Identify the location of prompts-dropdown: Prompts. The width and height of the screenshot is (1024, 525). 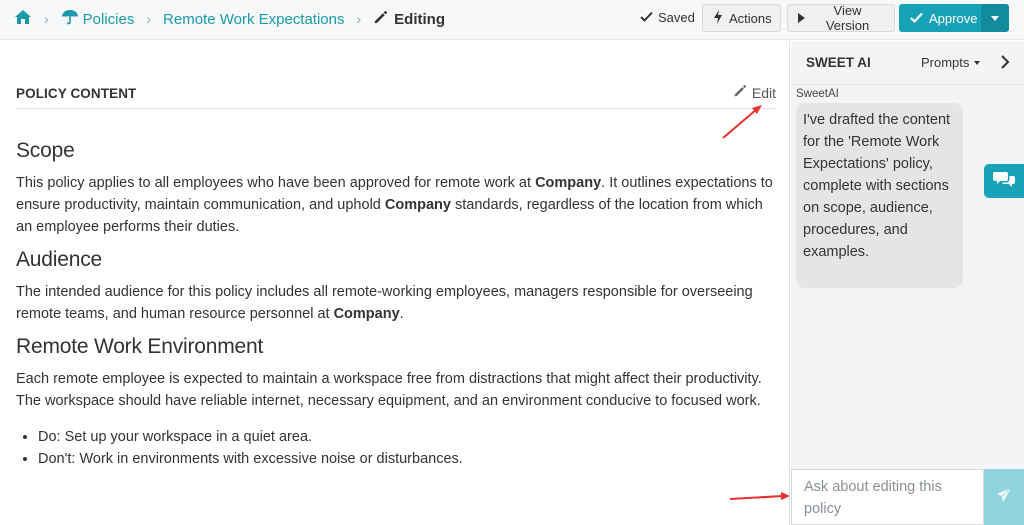
(951, 62).